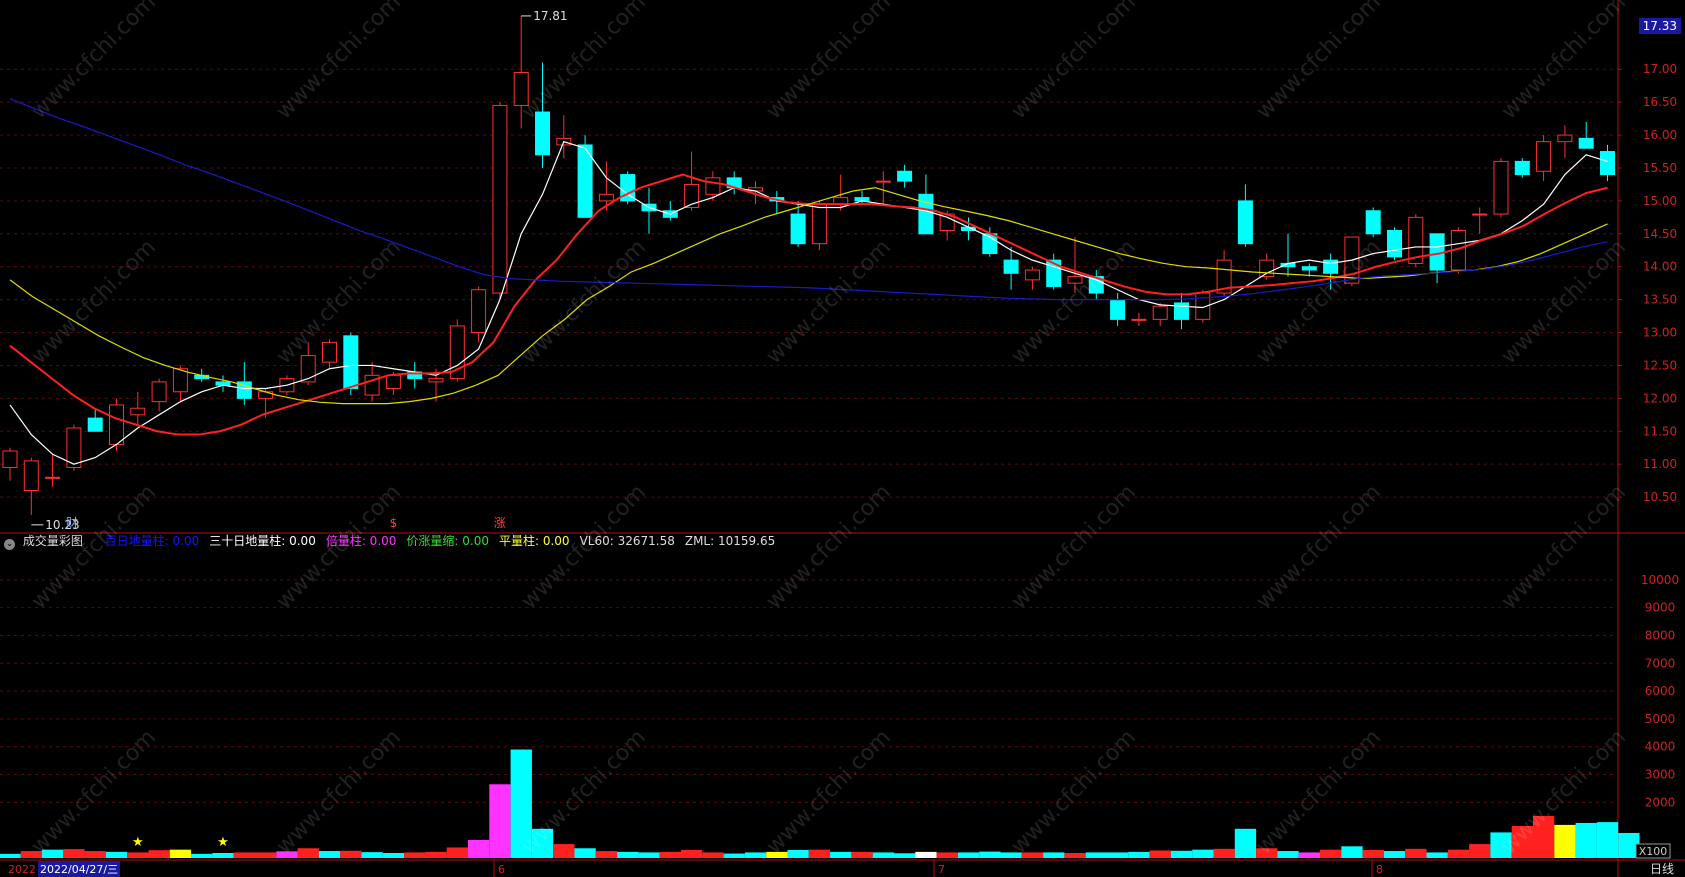  What do you see at coordinates (9, 544) in the screenshot?
I see `collapse-icon: ⌄` at bounding box center [9, 544].